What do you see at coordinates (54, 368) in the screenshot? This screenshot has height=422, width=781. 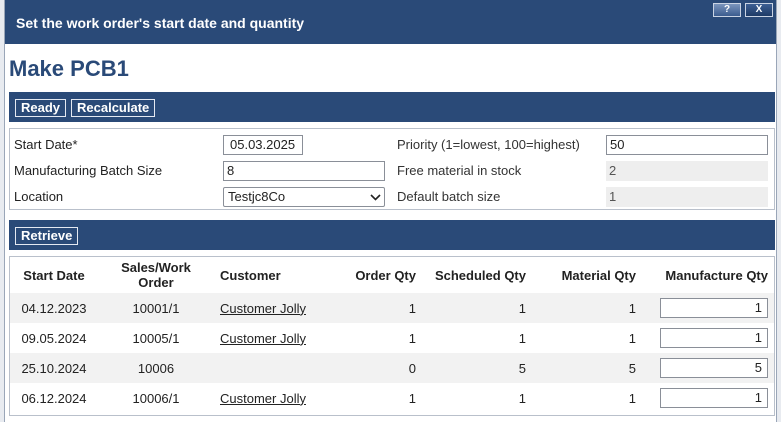 I see `cell-start-date: 25.10.2024` at bounding box center [54, 368].